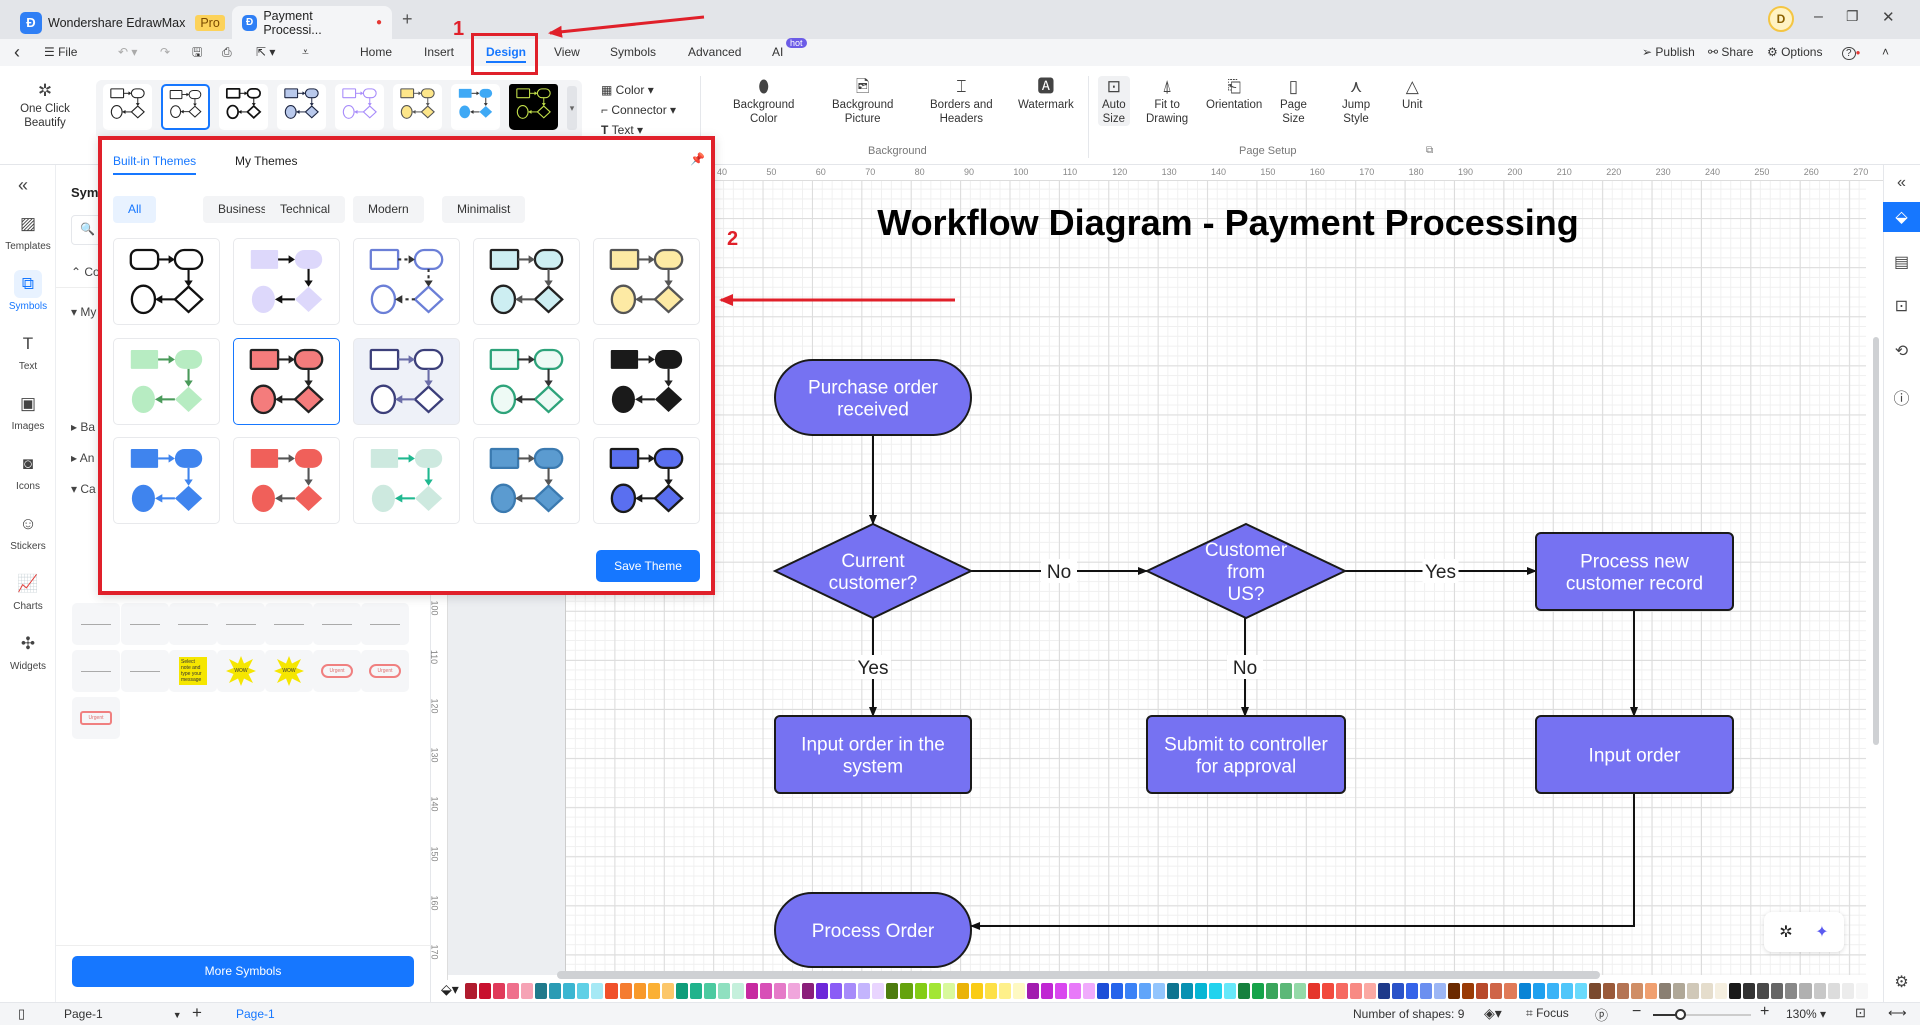 The width and height of the screenshot is (1920, 1025). Describe the element at coordinates (1901, 397) in the screenshot. I see `help-circle-icon: ⓘ` at that location.